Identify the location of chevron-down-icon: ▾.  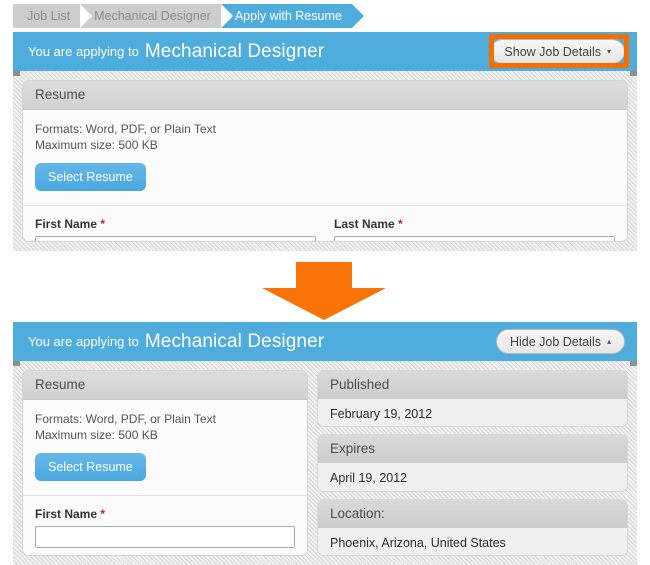
(608, 51).